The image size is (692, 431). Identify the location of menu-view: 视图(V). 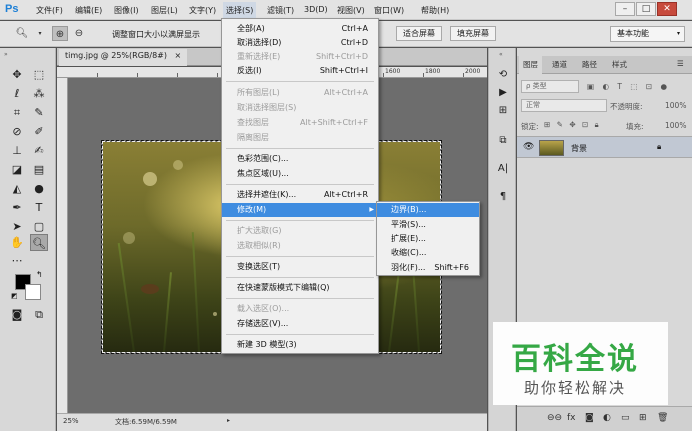
(351, 10).